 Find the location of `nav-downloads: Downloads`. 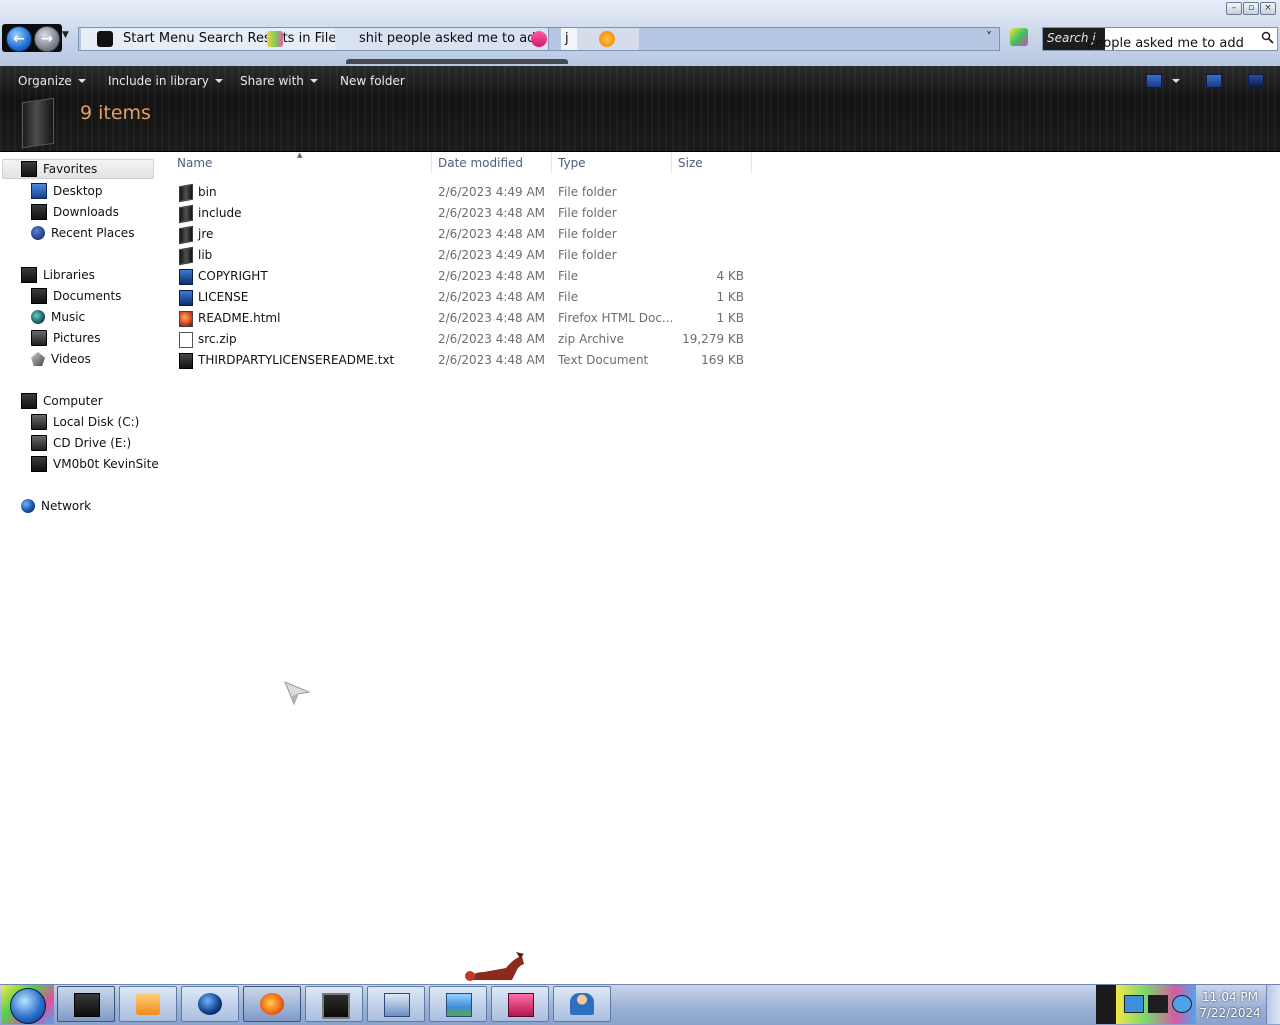

nav-downloads: Downloads is located at coordinates (75, 212).